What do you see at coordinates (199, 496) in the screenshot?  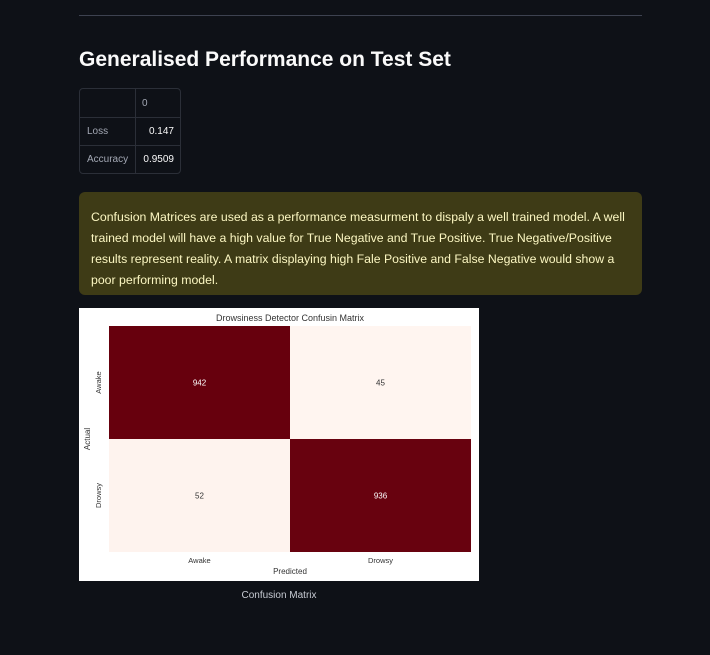 I see `cell-value-label: 52` at bounding box center [199, 496].